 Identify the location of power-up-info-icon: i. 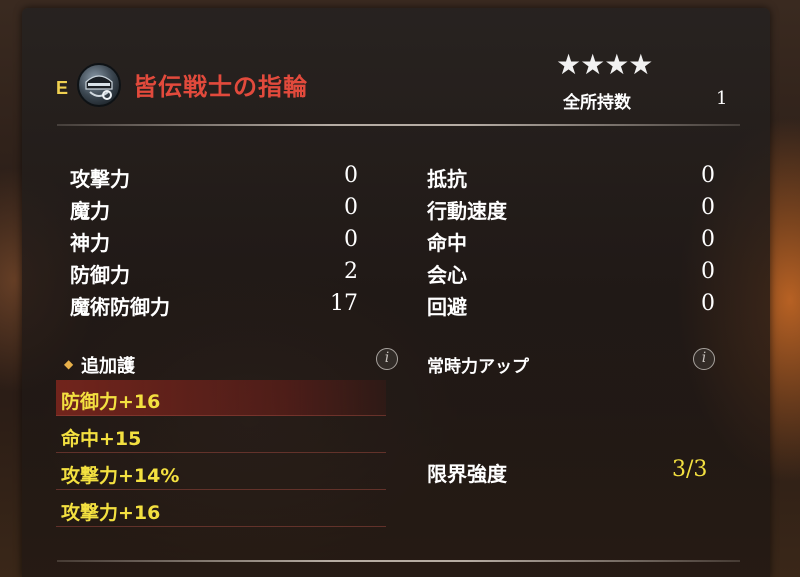
(704, 359).